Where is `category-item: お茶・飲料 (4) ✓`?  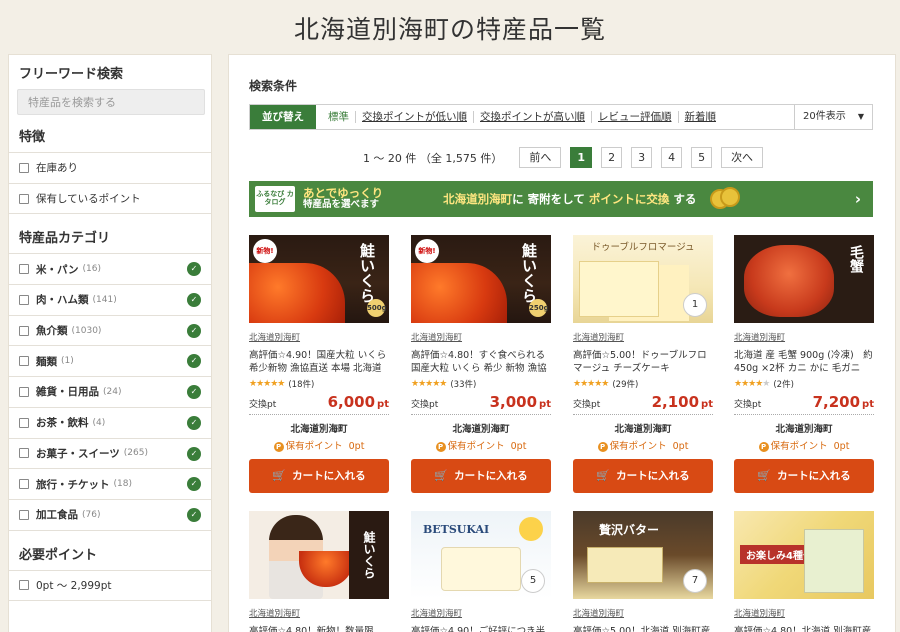 category-item: お茶・飲料 (4) ✓ is located at coordinates (110, 423).